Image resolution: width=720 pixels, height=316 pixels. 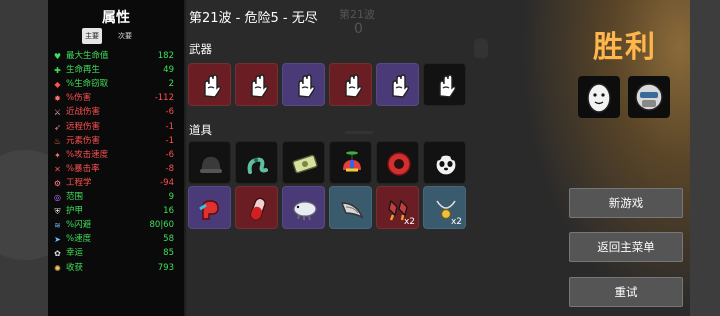 What do you see at coordinates (171, 197) in the screenshot?
I see `stat-value: 9` at bounding box center [171, 197].